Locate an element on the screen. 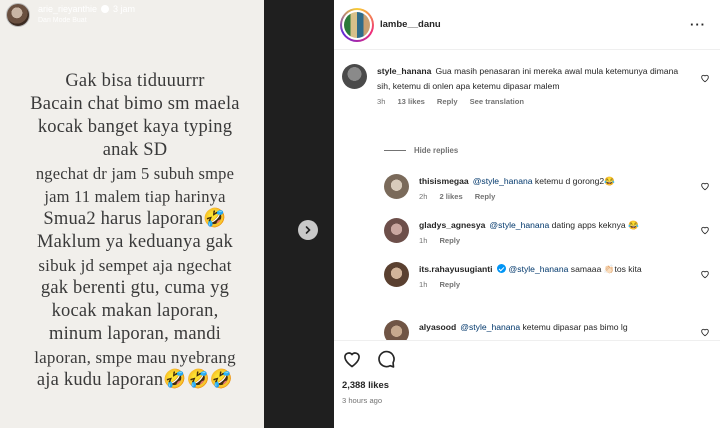 The height and width of the screenshot is (428, 720). next-button is located at coordinates (308, 230).